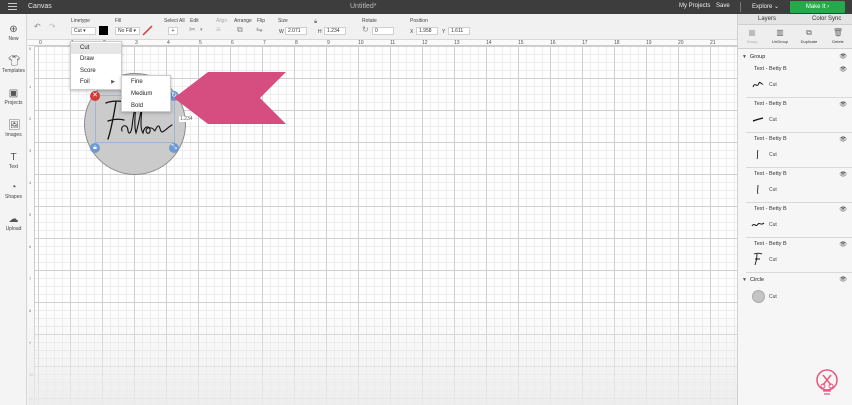 Image resolution: width=852 pixels, height=405 pixels. Describe the element at coordinates (201, 30) in the screenshot. I see `edit-dropdown-icon: ▾` at that location.